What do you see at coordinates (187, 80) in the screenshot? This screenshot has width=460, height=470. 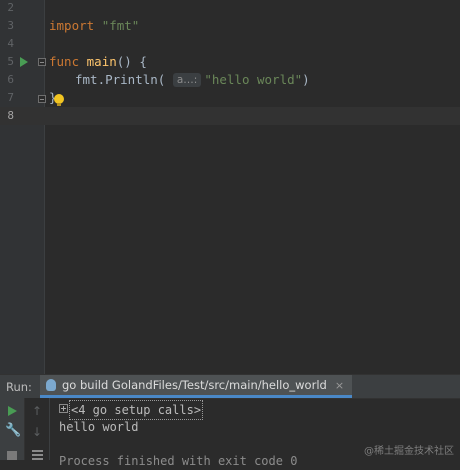 I see `parameter-hint: a…:` at bounding box center [187, 80].